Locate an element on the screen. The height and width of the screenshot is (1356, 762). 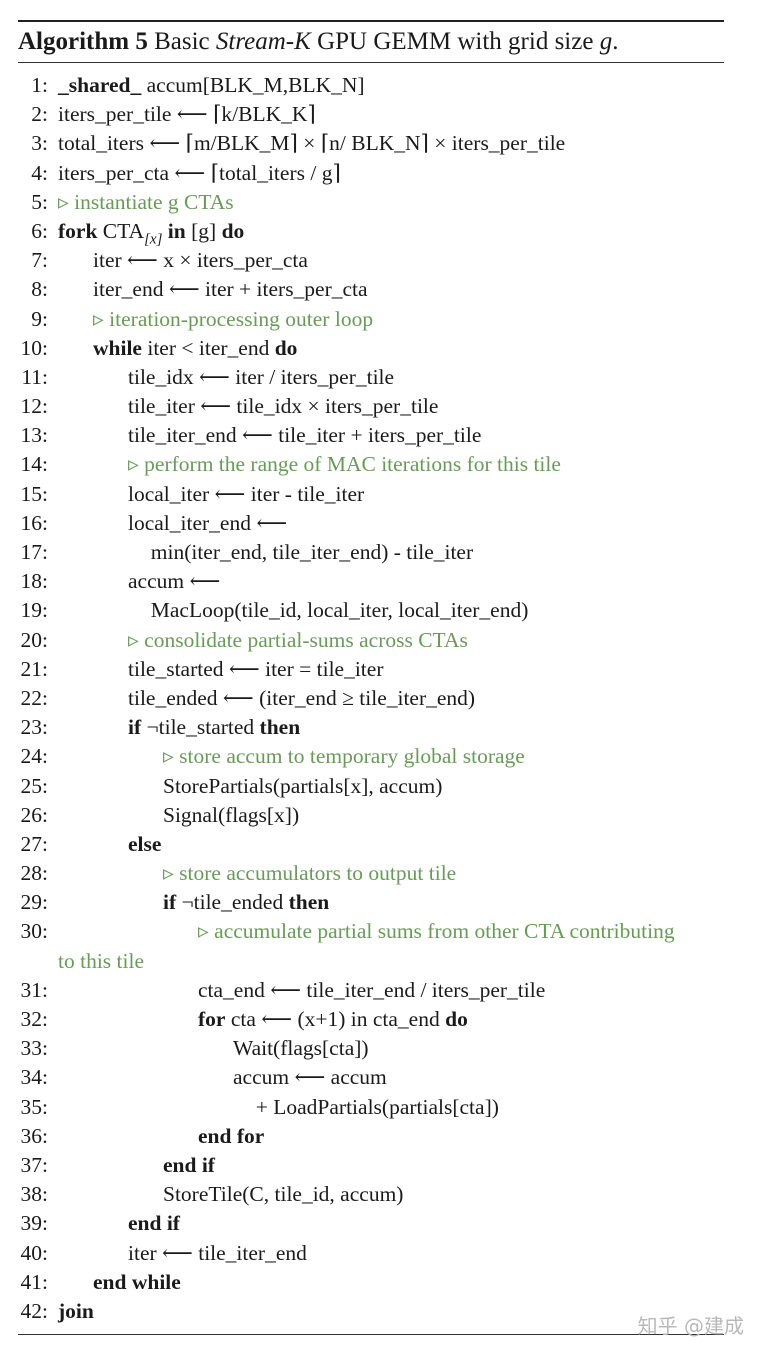
algorithm-line: 10: while iter < iter_end do is located at coordinates (371, 348).